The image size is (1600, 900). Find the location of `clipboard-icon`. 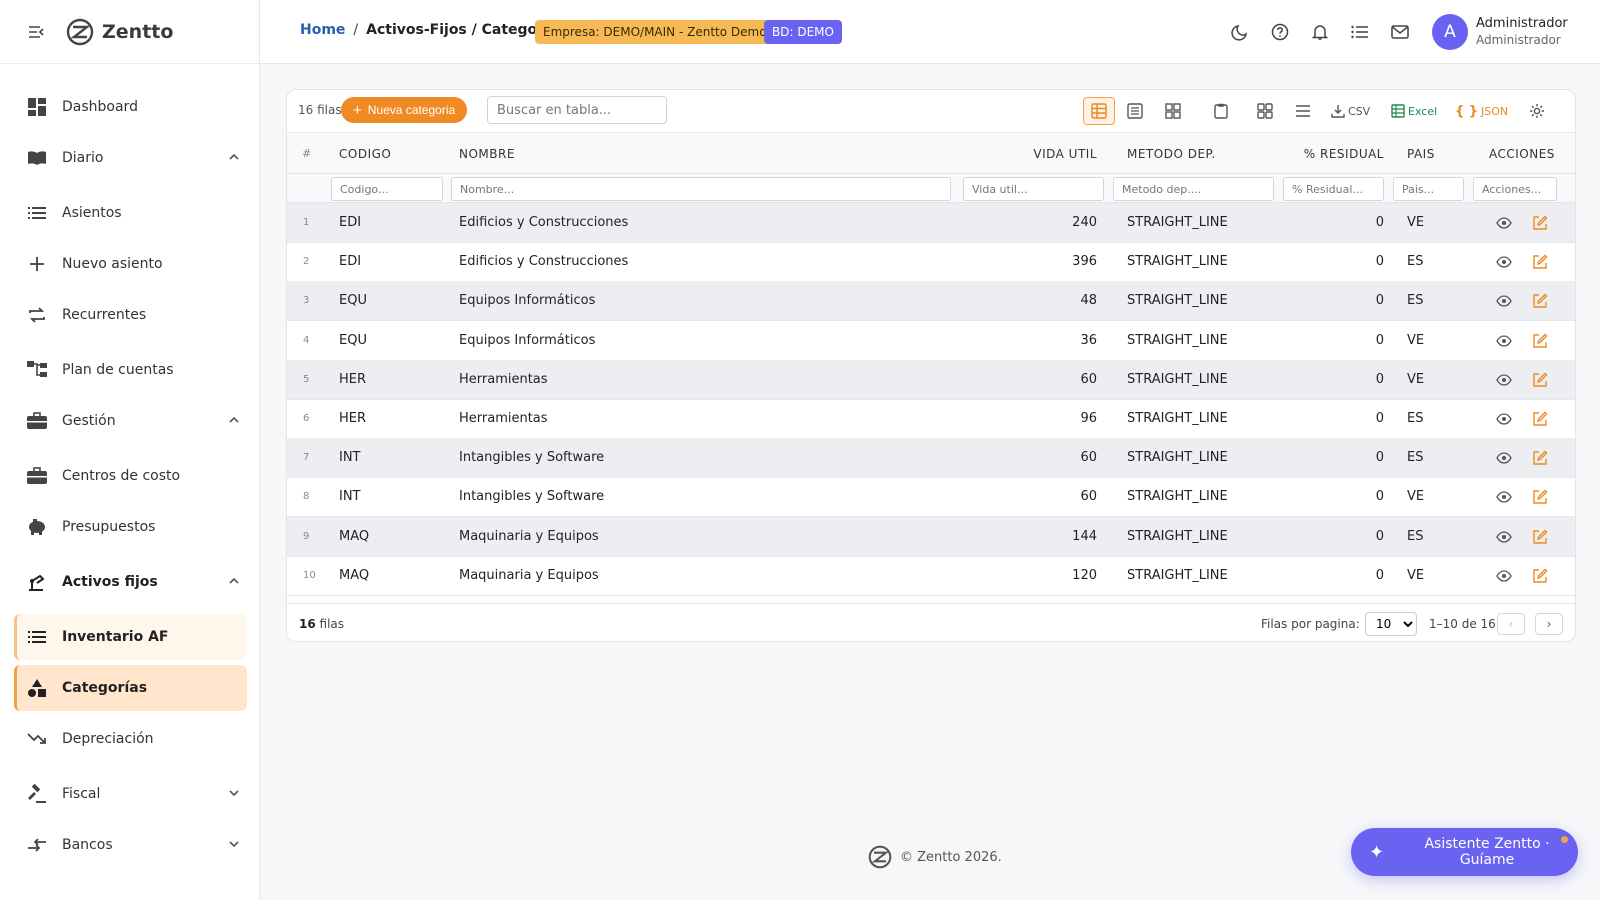

clipboard-icon is located at coordinates (1221, 111).